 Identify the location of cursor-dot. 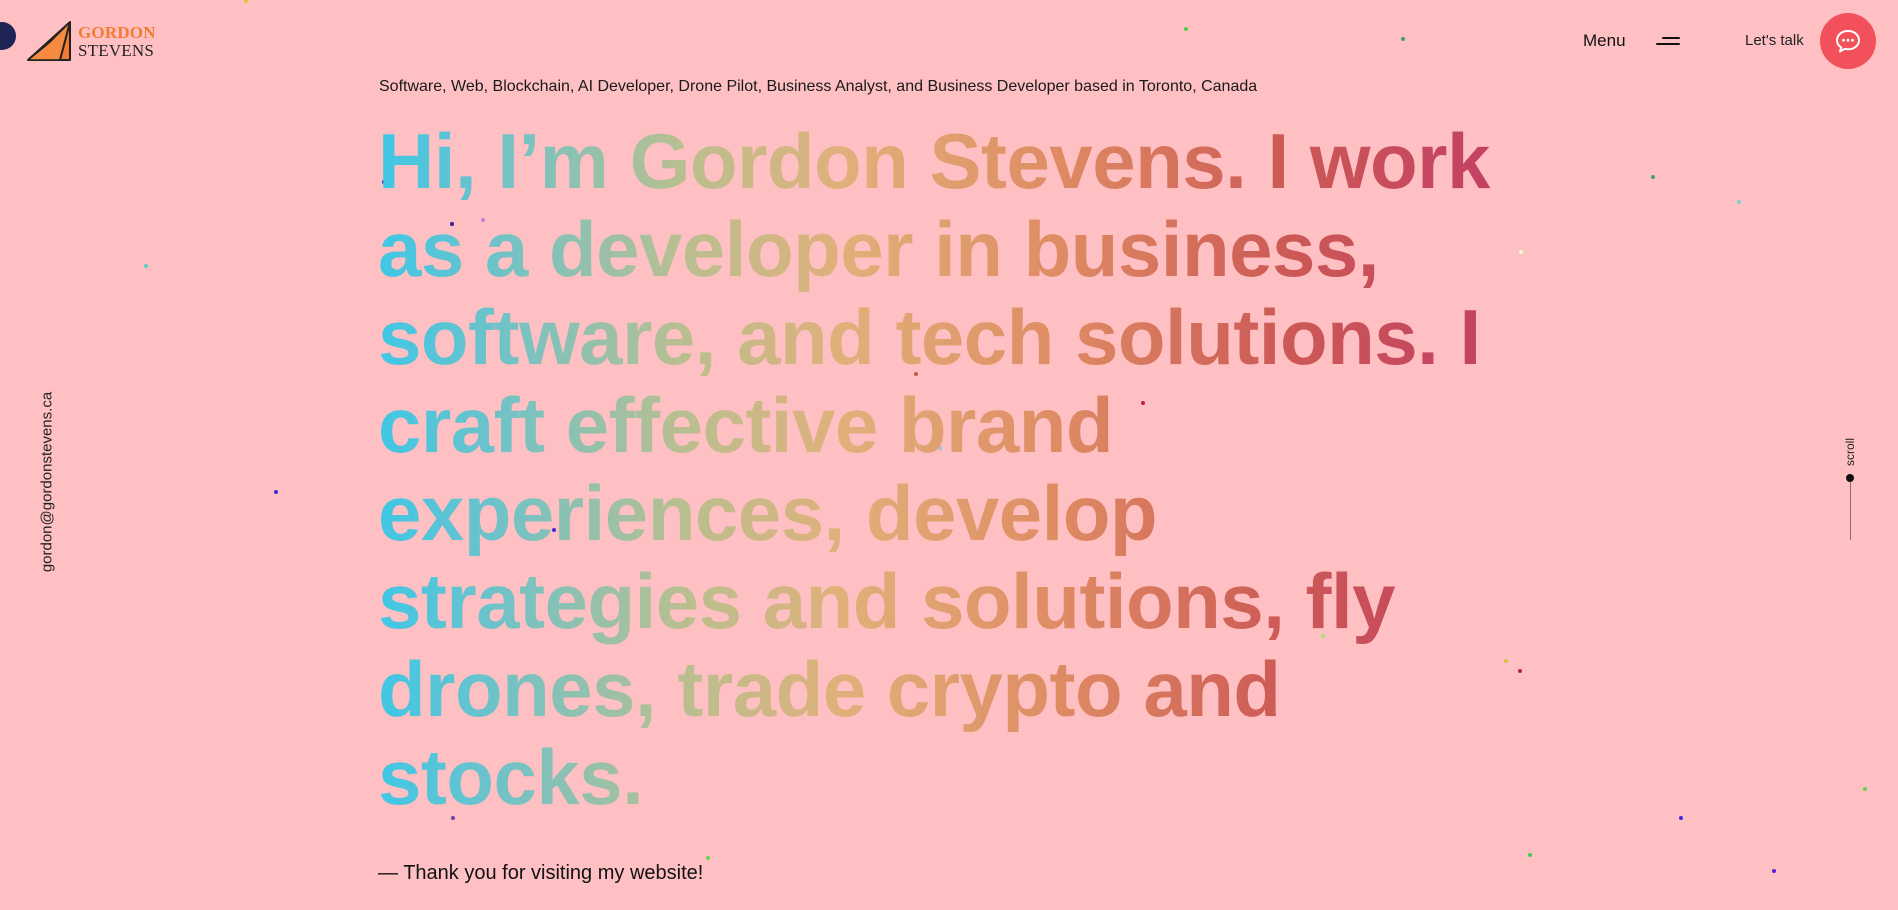
(8, 36).